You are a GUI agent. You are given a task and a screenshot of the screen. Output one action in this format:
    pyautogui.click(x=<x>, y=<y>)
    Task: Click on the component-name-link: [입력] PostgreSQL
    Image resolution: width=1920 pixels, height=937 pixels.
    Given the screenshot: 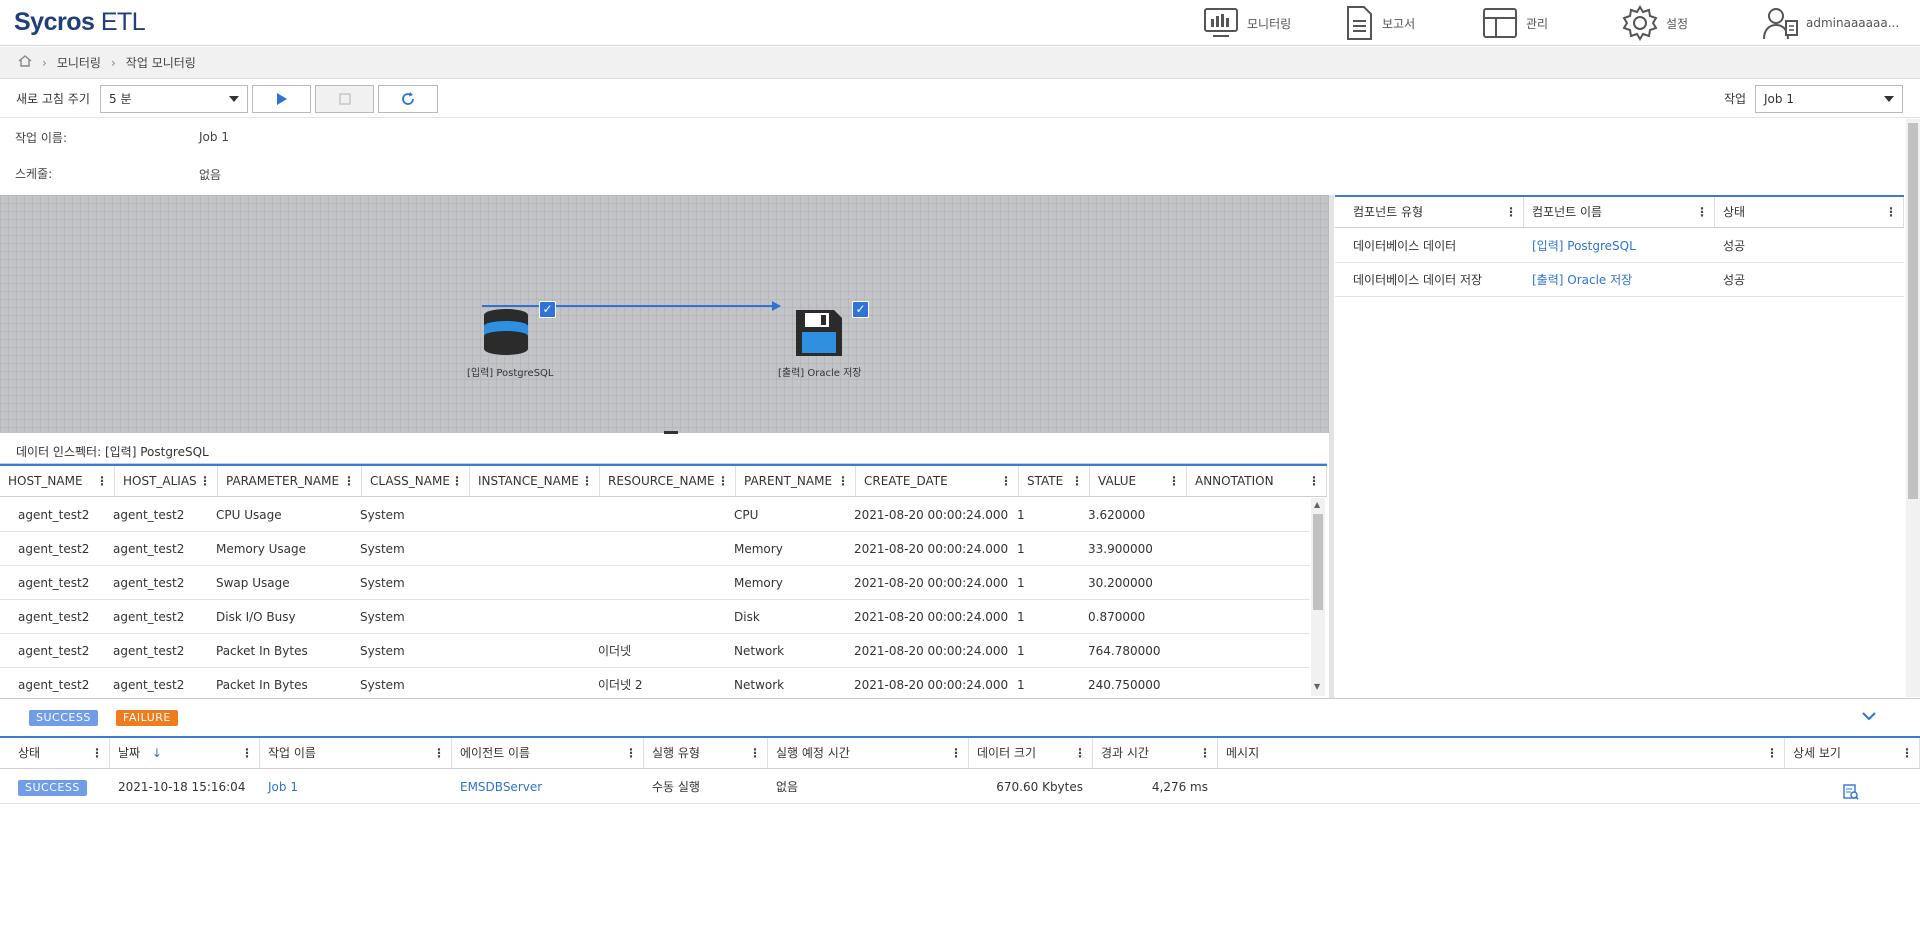 What is the action you would take?
    pyautogui.click(x=1619, y=245)
    